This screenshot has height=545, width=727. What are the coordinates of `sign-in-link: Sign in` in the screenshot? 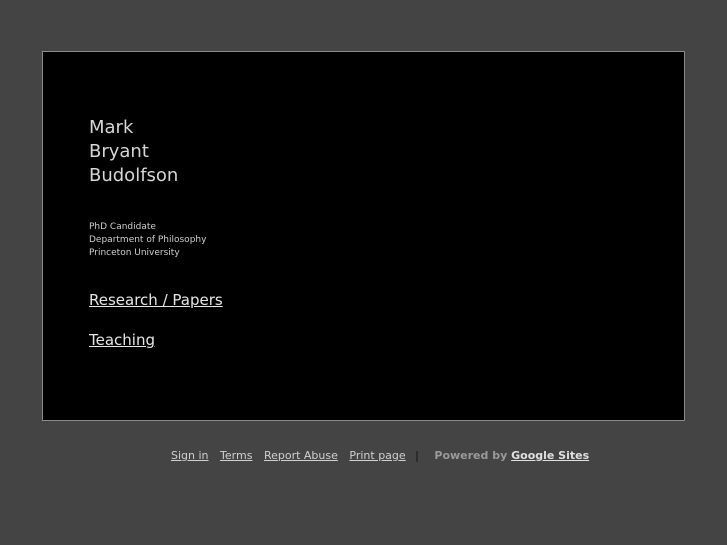 It's located at (190, 455).